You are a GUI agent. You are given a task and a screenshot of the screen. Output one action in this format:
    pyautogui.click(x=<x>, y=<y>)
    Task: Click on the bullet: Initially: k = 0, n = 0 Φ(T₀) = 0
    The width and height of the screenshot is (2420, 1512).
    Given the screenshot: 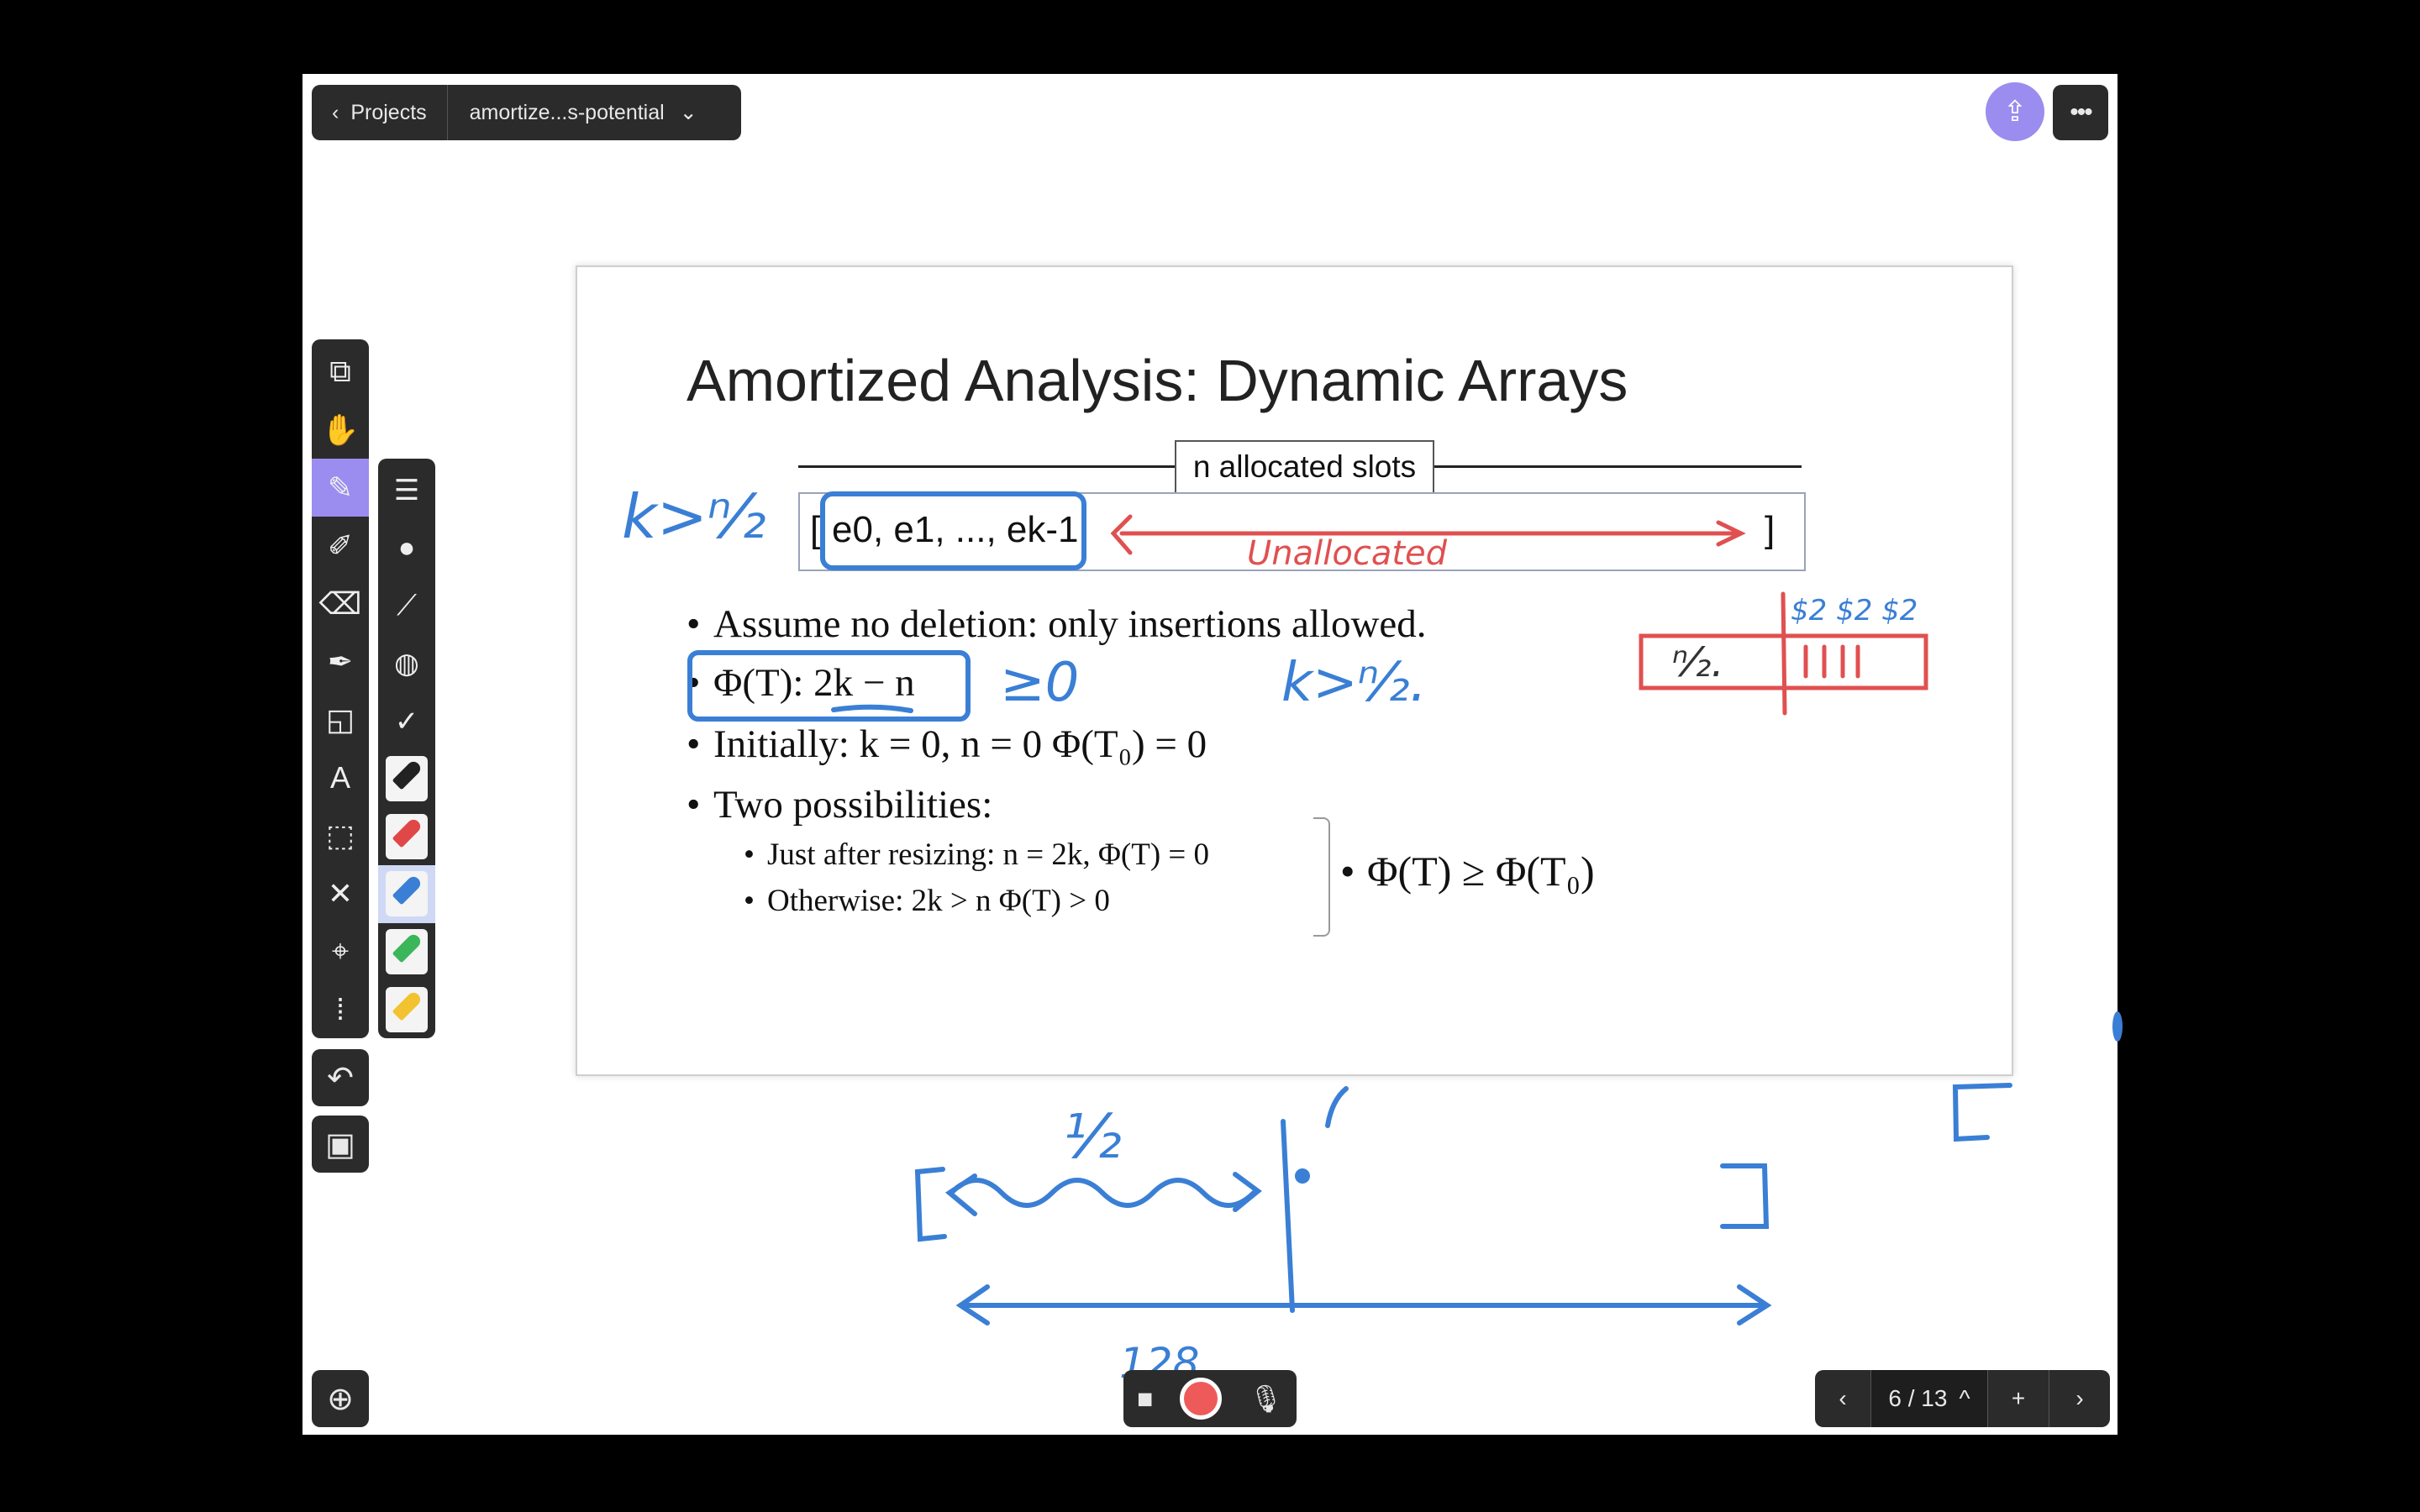 What is the action you would take?
    pyautogui.click(x=947, y=744)
    